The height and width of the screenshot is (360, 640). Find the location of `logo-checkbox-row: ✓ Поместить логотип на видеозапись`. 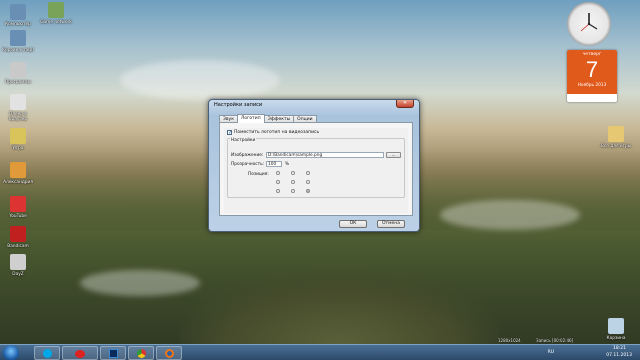

logo-checkbox-row: ✓ Поместить логотип на видеозапись is located at coordinates (273, 133).